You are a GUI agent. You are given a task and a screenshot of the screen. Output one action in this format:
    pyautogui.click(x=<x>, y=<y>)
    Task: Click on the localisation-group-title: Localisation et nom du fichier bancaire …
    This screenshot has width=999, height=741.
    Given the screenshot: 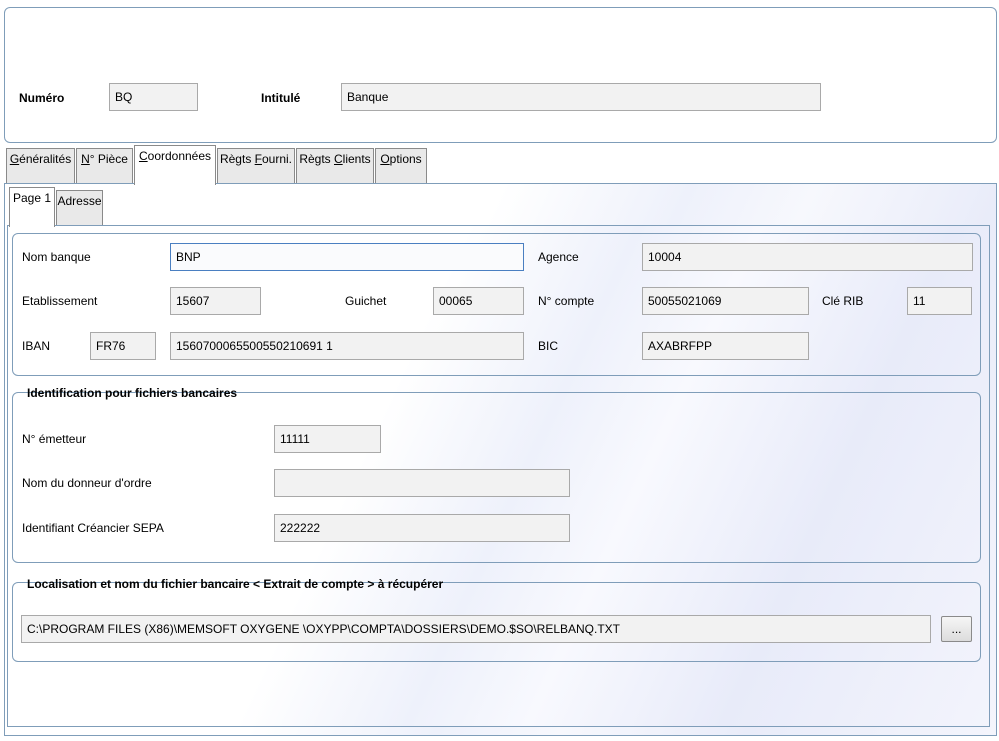 What is the action you would take?
    pyautogui.click(x=235, y=584)
    